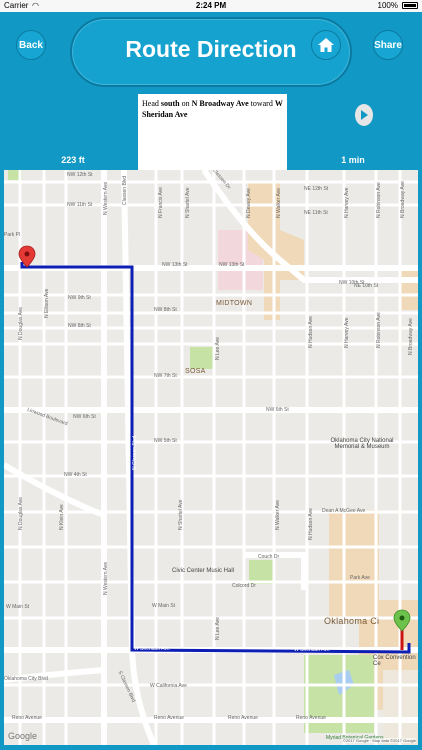 This screenshot has height=750, width=422. What do you see at coordinates (62, 517) in the screenshot?
I see `street-label: N Klein Ave` at bounding box center [62, 517].